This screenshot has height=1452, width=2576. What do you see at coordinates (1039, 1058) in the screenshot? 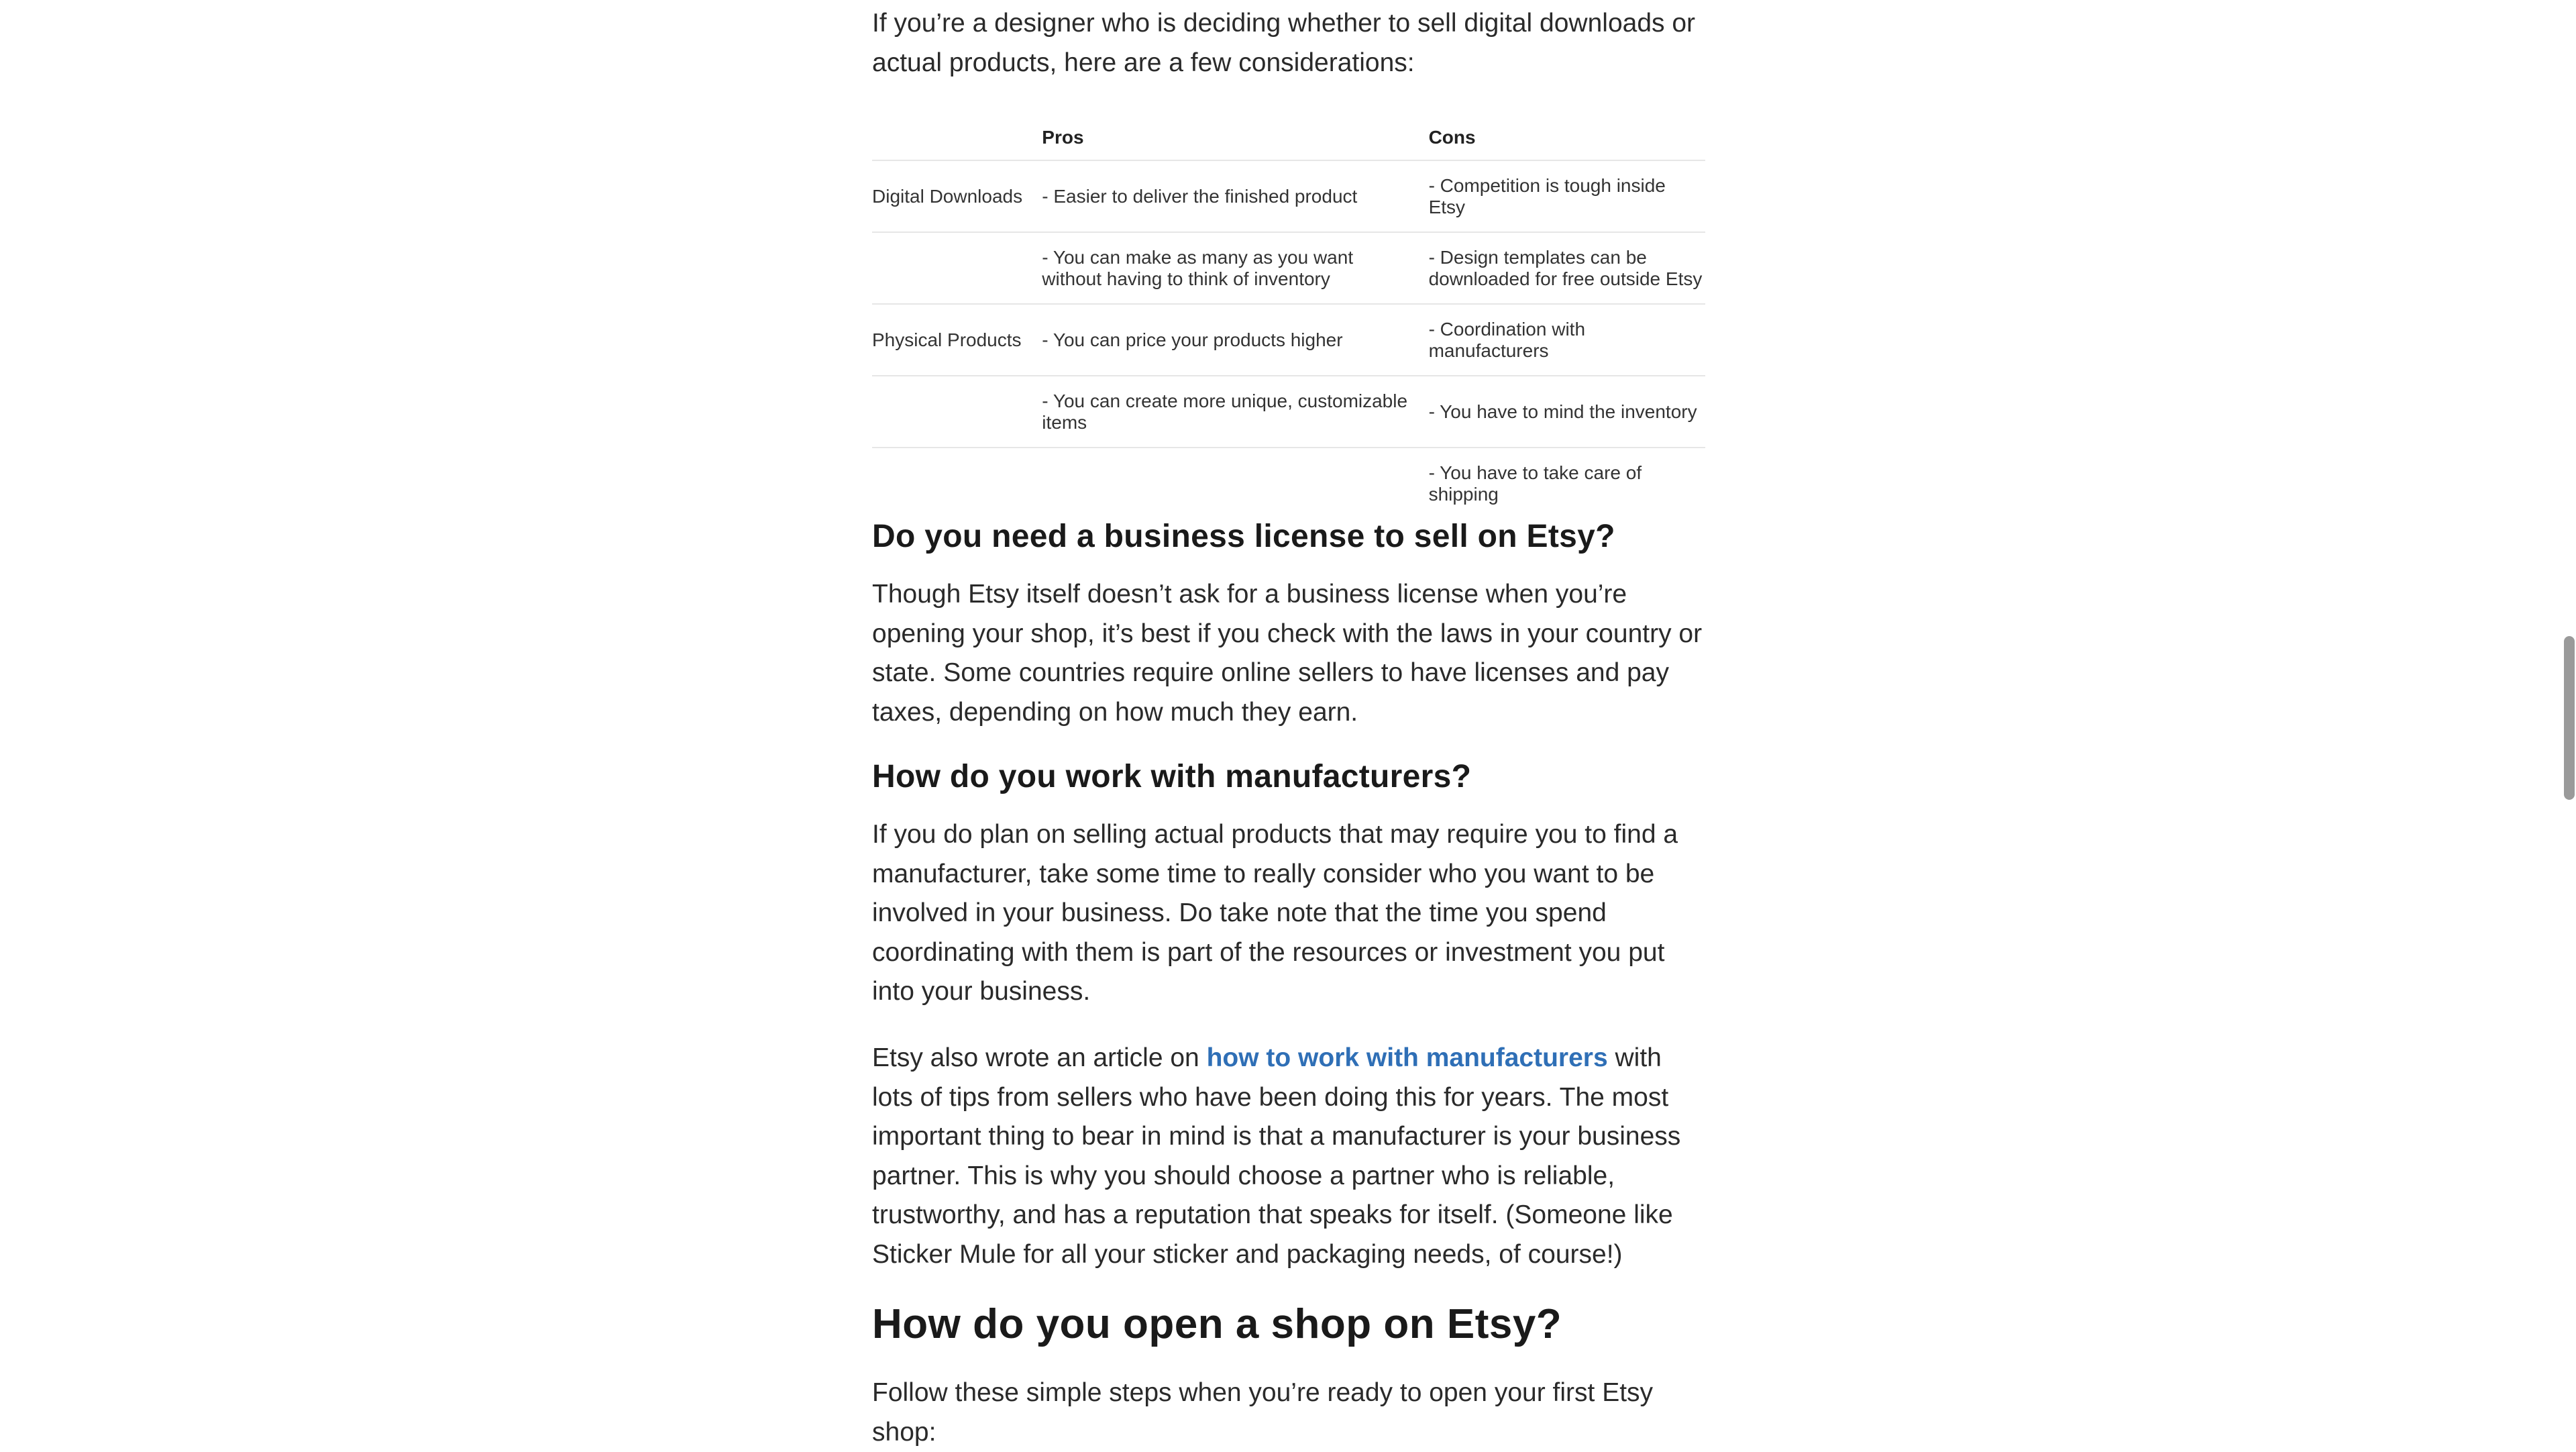
I see `paragraph-text-before-link: Etsy also wrote an article on` at bounding box center [1039, 1058].